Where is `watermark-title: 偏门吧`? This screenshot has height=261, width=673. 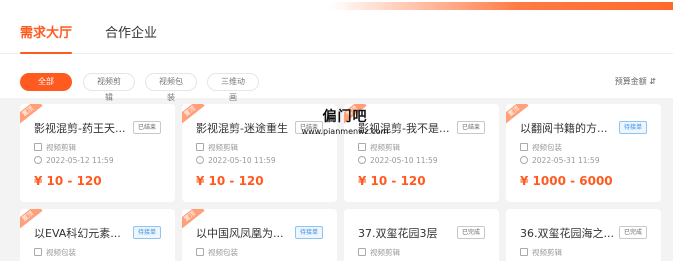
watermark-title: 偏门吧 is located at coordinates (345, 117).